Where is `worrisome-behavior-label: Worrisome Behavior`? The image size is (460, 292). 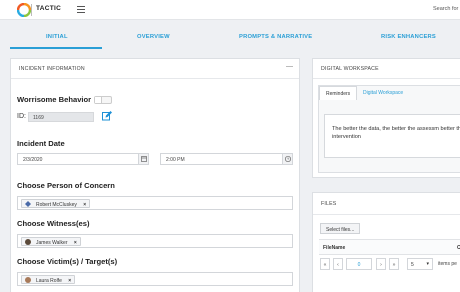 worrisome-behavior-label: Worrisome Behavior is located at coordinates (54, 99).